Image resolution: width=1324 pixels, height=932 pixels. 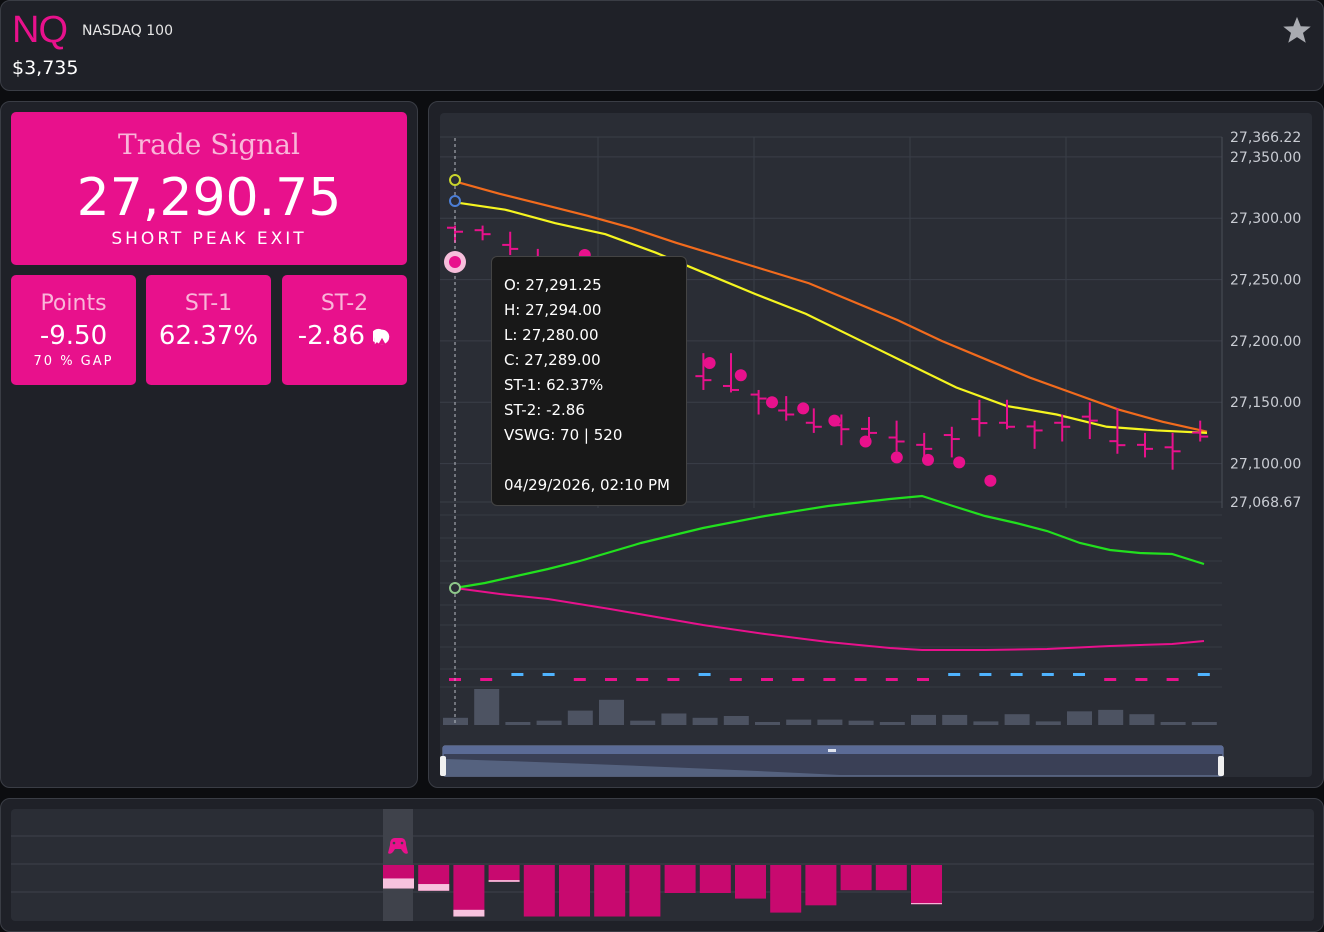 I want to click on y-tick-label: 27,300.00, so click(x=1265, y=219).